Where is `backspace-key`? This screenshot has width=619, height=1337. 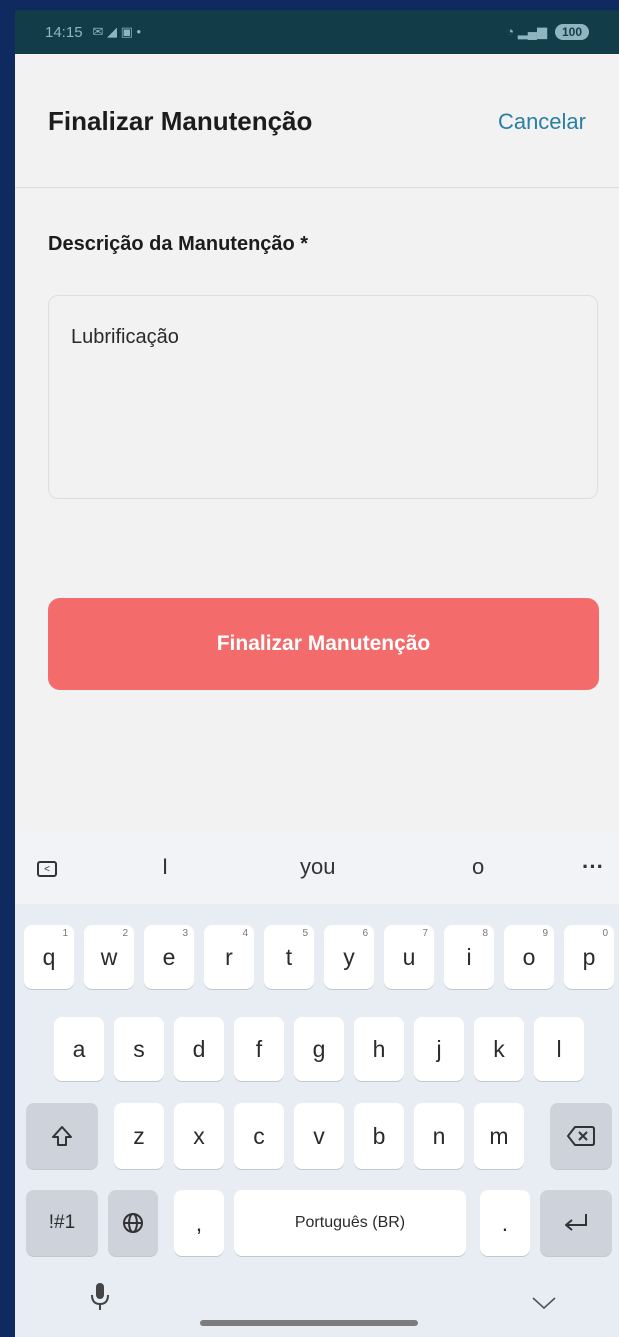 backspace-key is located at coordinates (581, 1136).